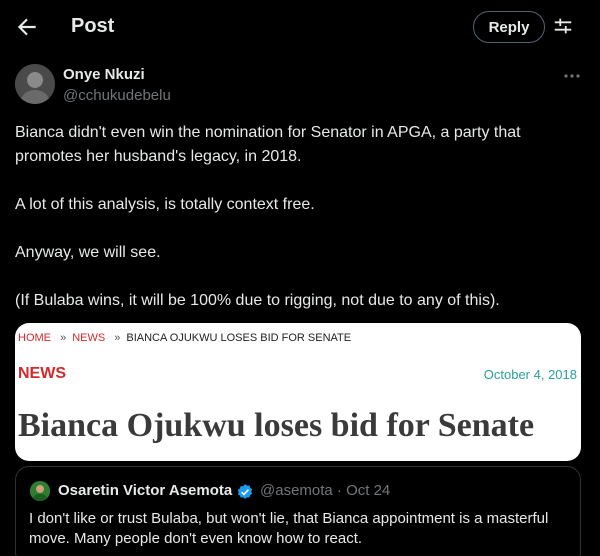  Describe the element at coordinates (117, 95) in the screenshot. I see `author-handle: @cchukudebelu` at that location.